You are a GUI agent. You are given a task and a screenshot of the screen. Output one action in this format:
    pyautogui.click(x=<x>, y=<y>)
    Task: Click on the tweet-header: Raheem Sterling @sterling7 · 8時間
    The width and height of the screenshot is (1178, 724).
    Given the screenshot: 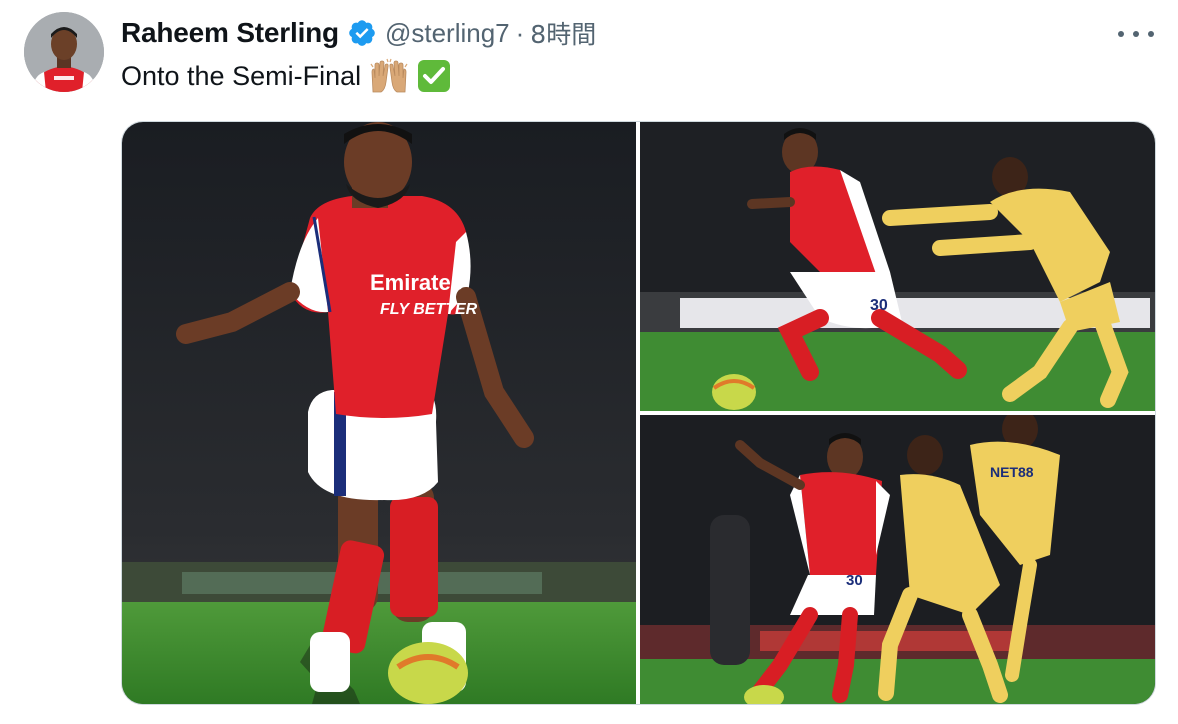 What is the action you would take?
    pyautogui.click(x=358, y=33)
    